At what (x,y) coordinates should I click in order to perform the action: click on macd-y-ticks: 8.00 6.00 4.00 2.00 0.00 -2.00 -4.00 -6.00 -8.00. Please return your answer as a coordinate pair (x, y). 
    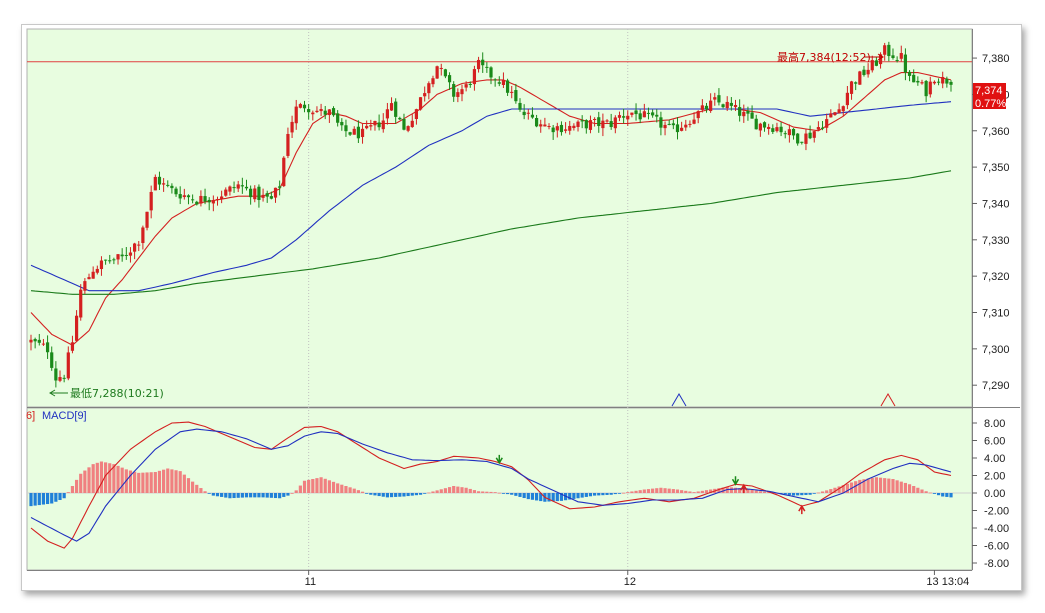
    Looking at the image, I should click on (990, 494).